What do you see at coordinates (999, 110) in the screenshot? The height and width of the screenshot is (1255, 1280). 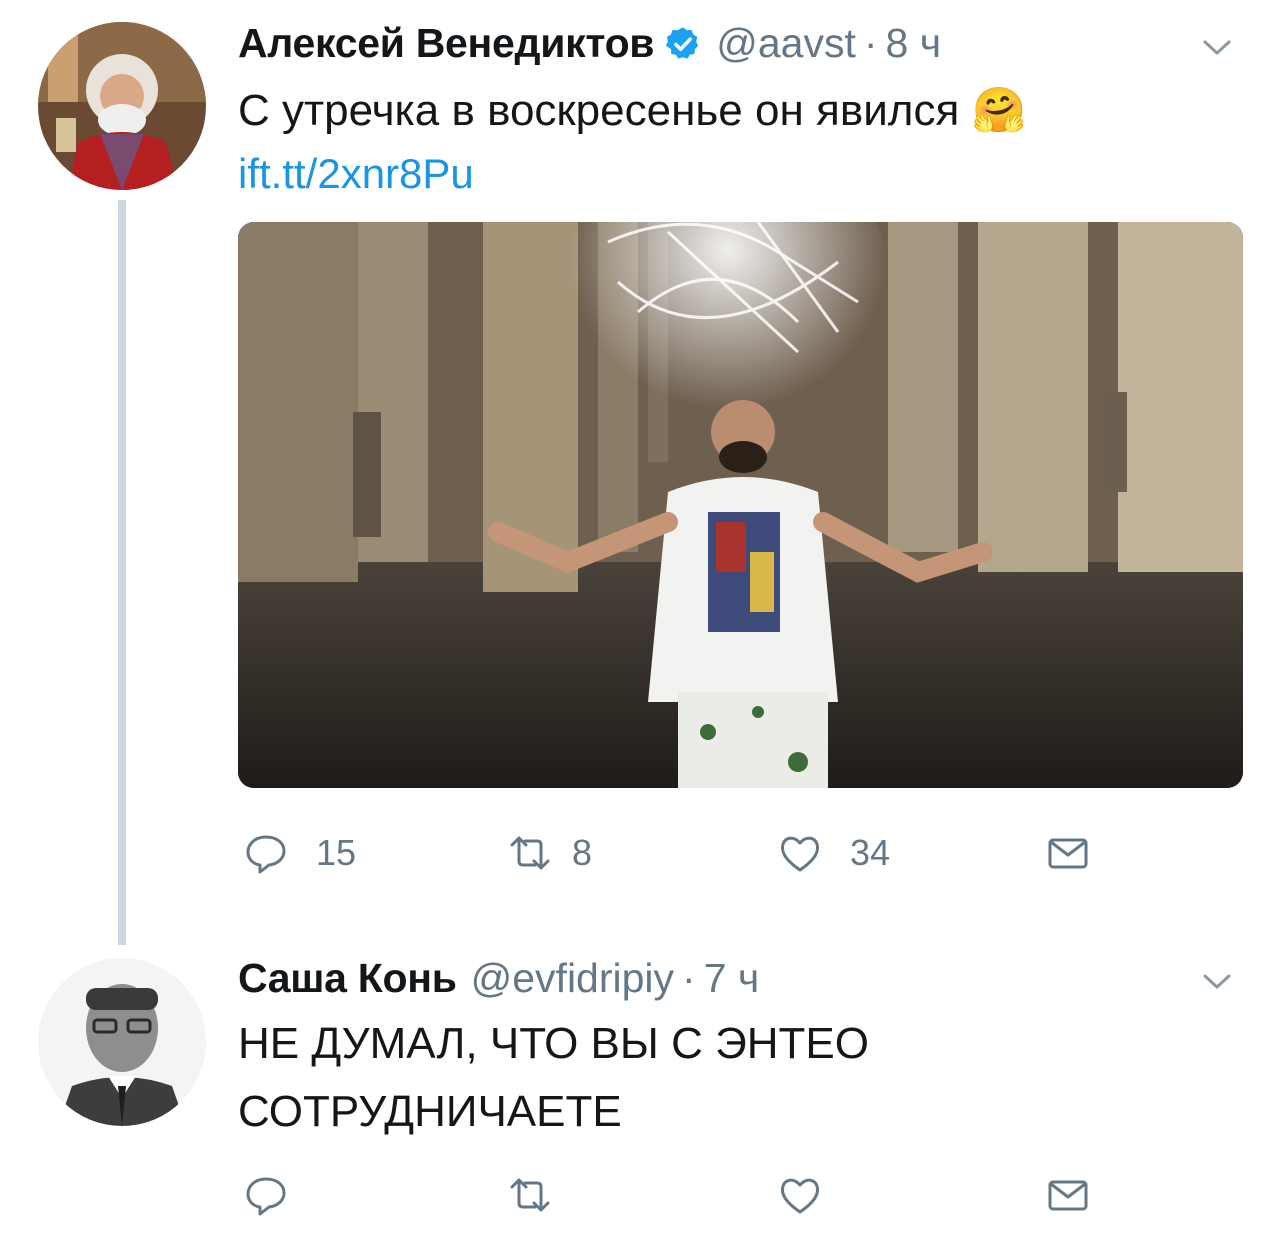 I see `hugging-face-emoji: 🤗` at bounding box center [999, 110].